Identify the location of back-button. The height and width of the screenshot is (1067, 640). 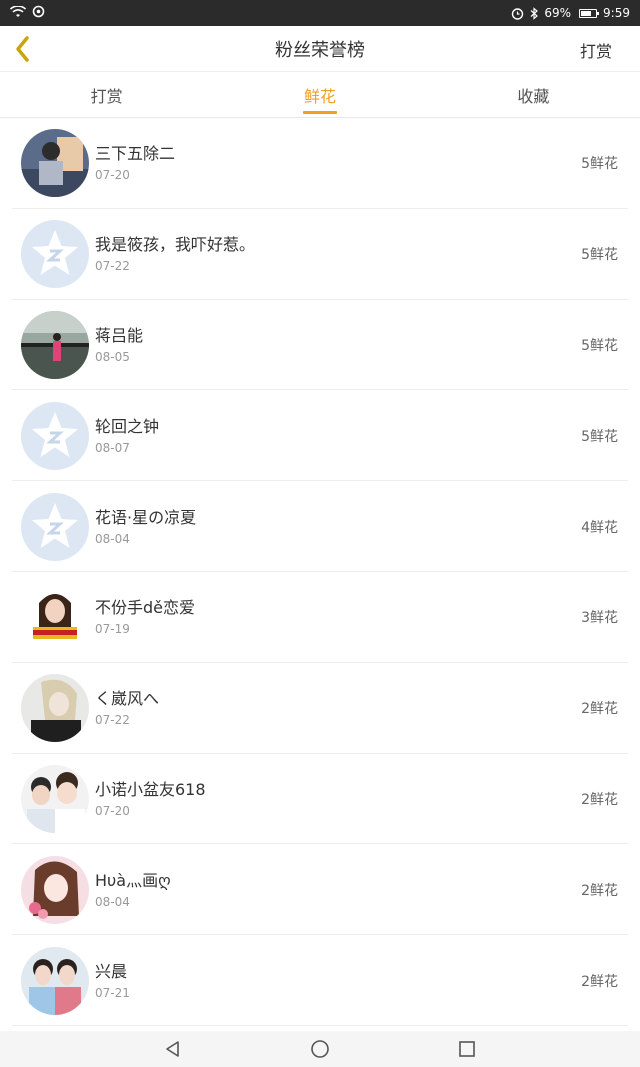
(23, 49).